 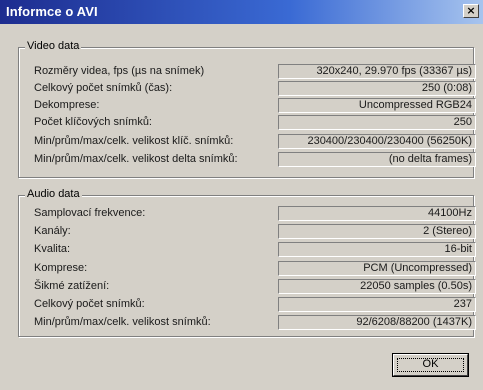 What do you see at coordinates (377, 249) in the screenshot?
I see `row-value: 16-bit` at bounding box center [377, 249].